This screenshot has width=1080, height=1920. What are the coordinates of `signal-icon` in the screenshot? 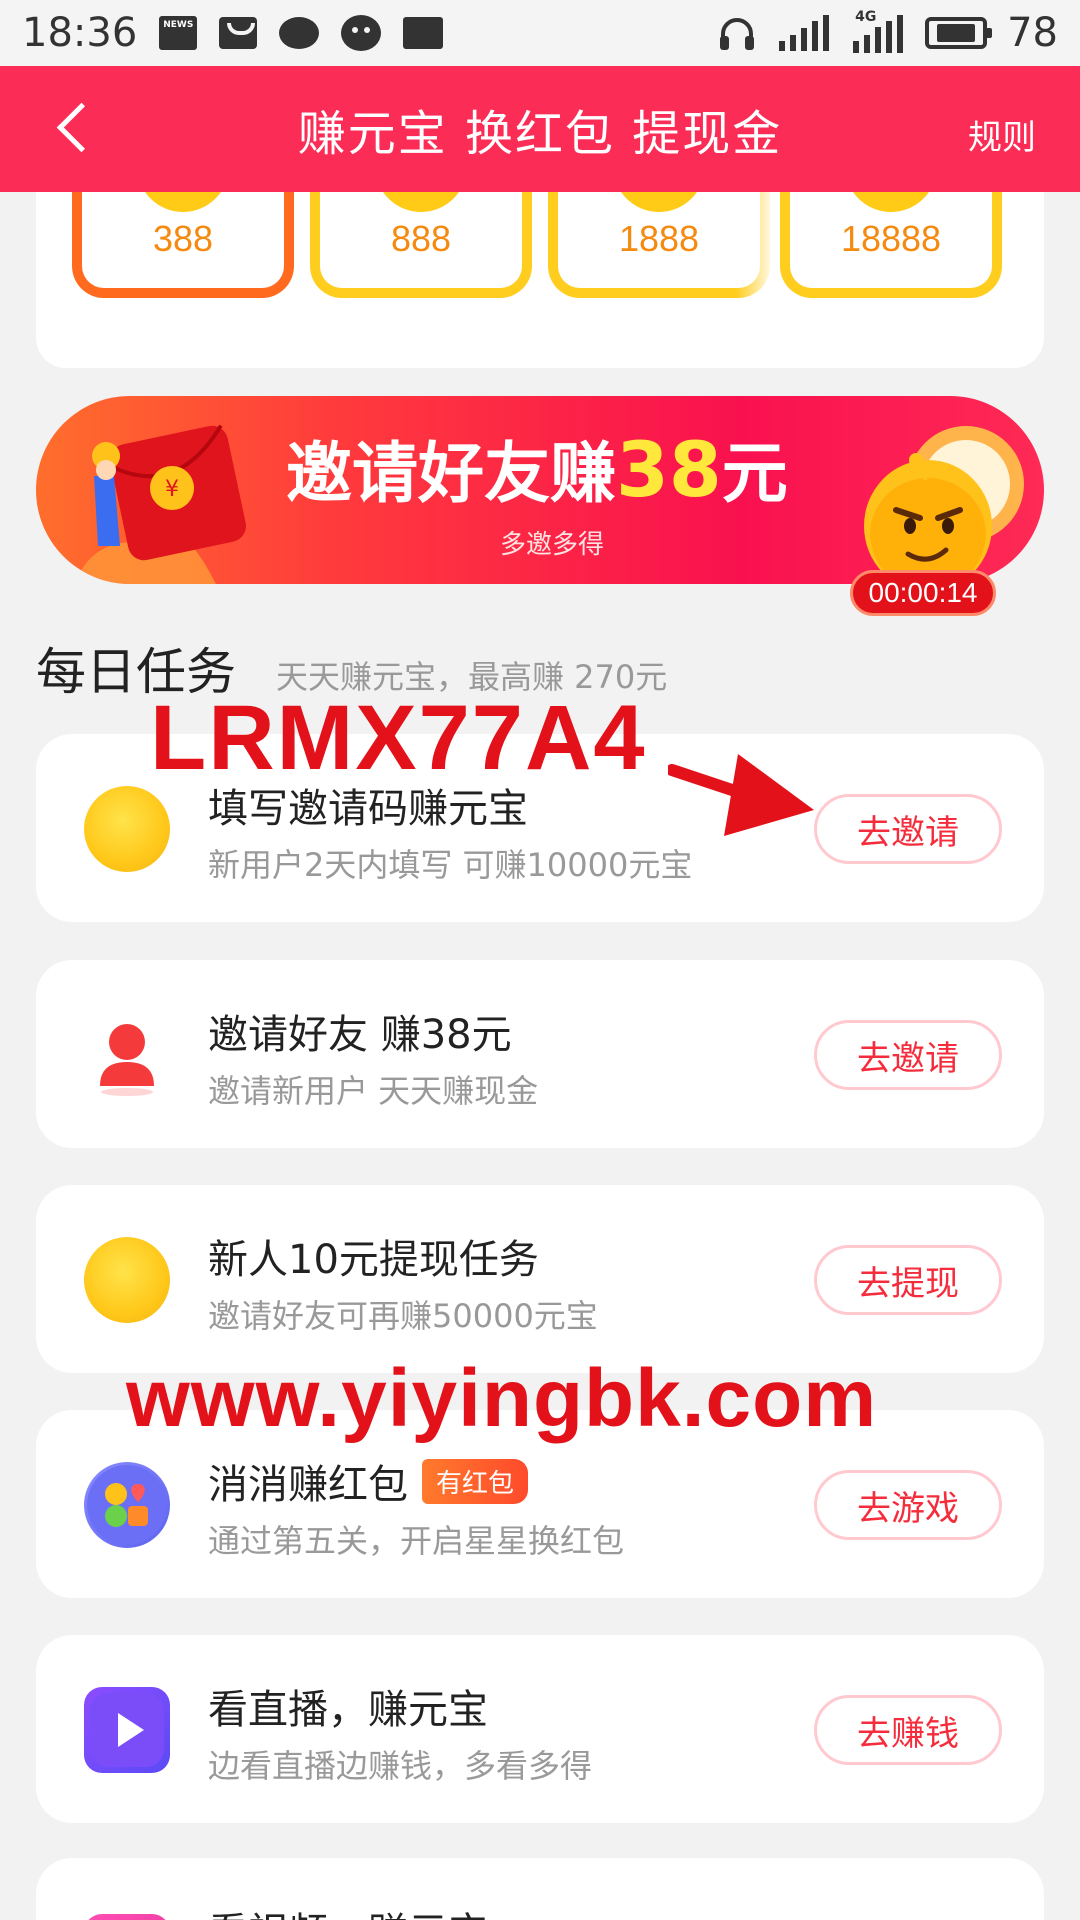 It's located at (804, 33).